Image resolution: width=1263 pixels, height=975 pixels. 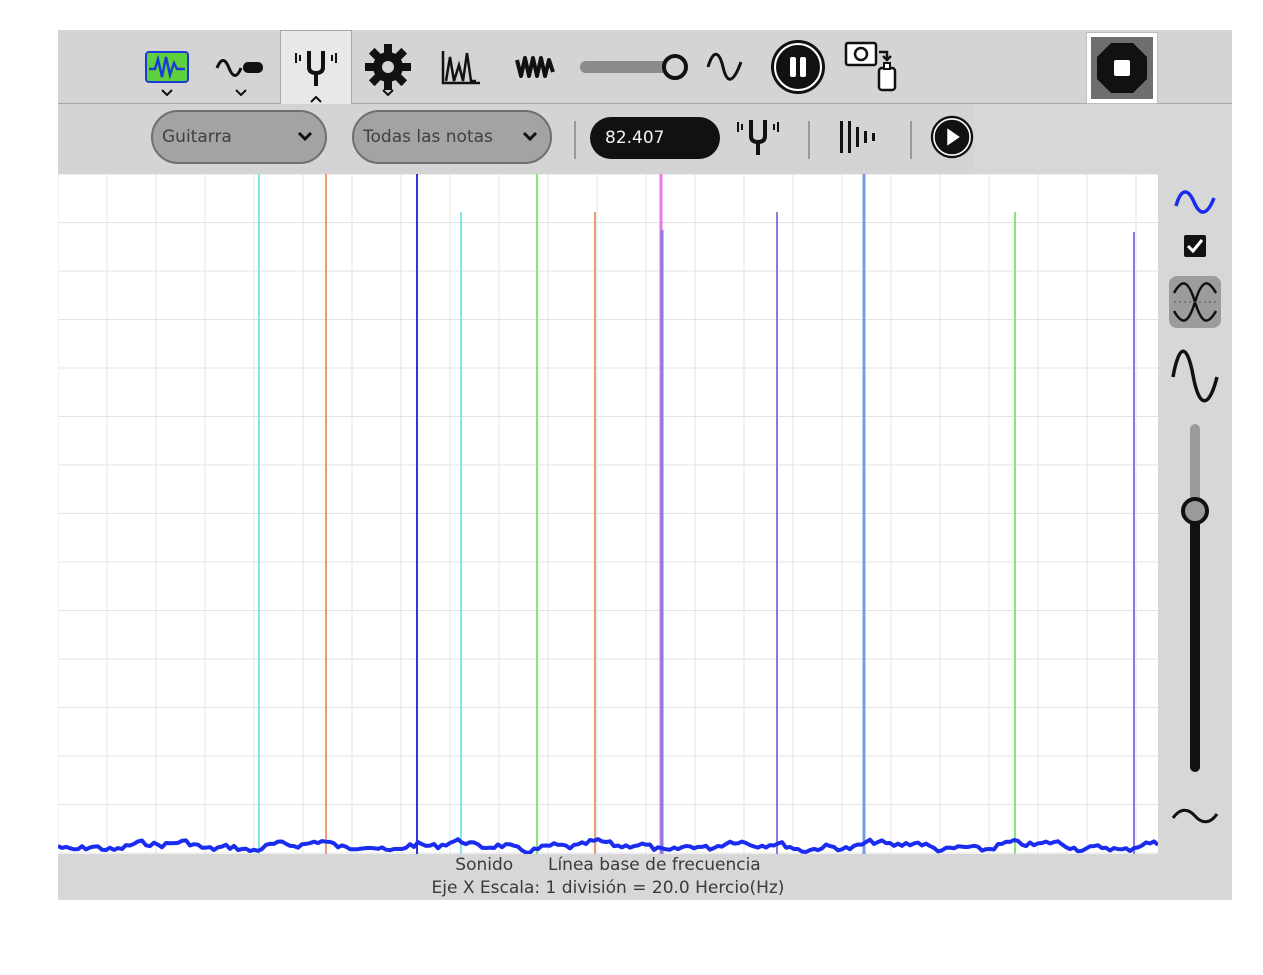 What do you see at coordinates (635, 138) in the screenshot?
I see `frequency-value: 82.407` at bounding box center [635, 138].